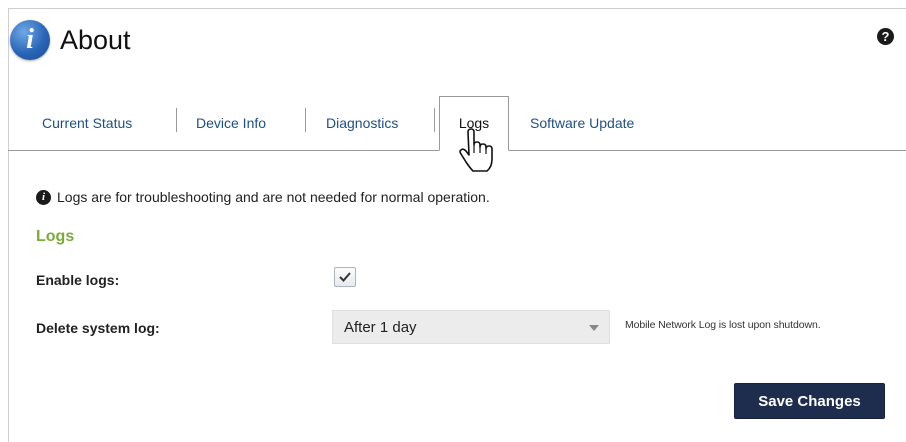 The width and height of the screenshot is (906, 442). I want to click on tab-current-status: Current Status, so click(87, 123).